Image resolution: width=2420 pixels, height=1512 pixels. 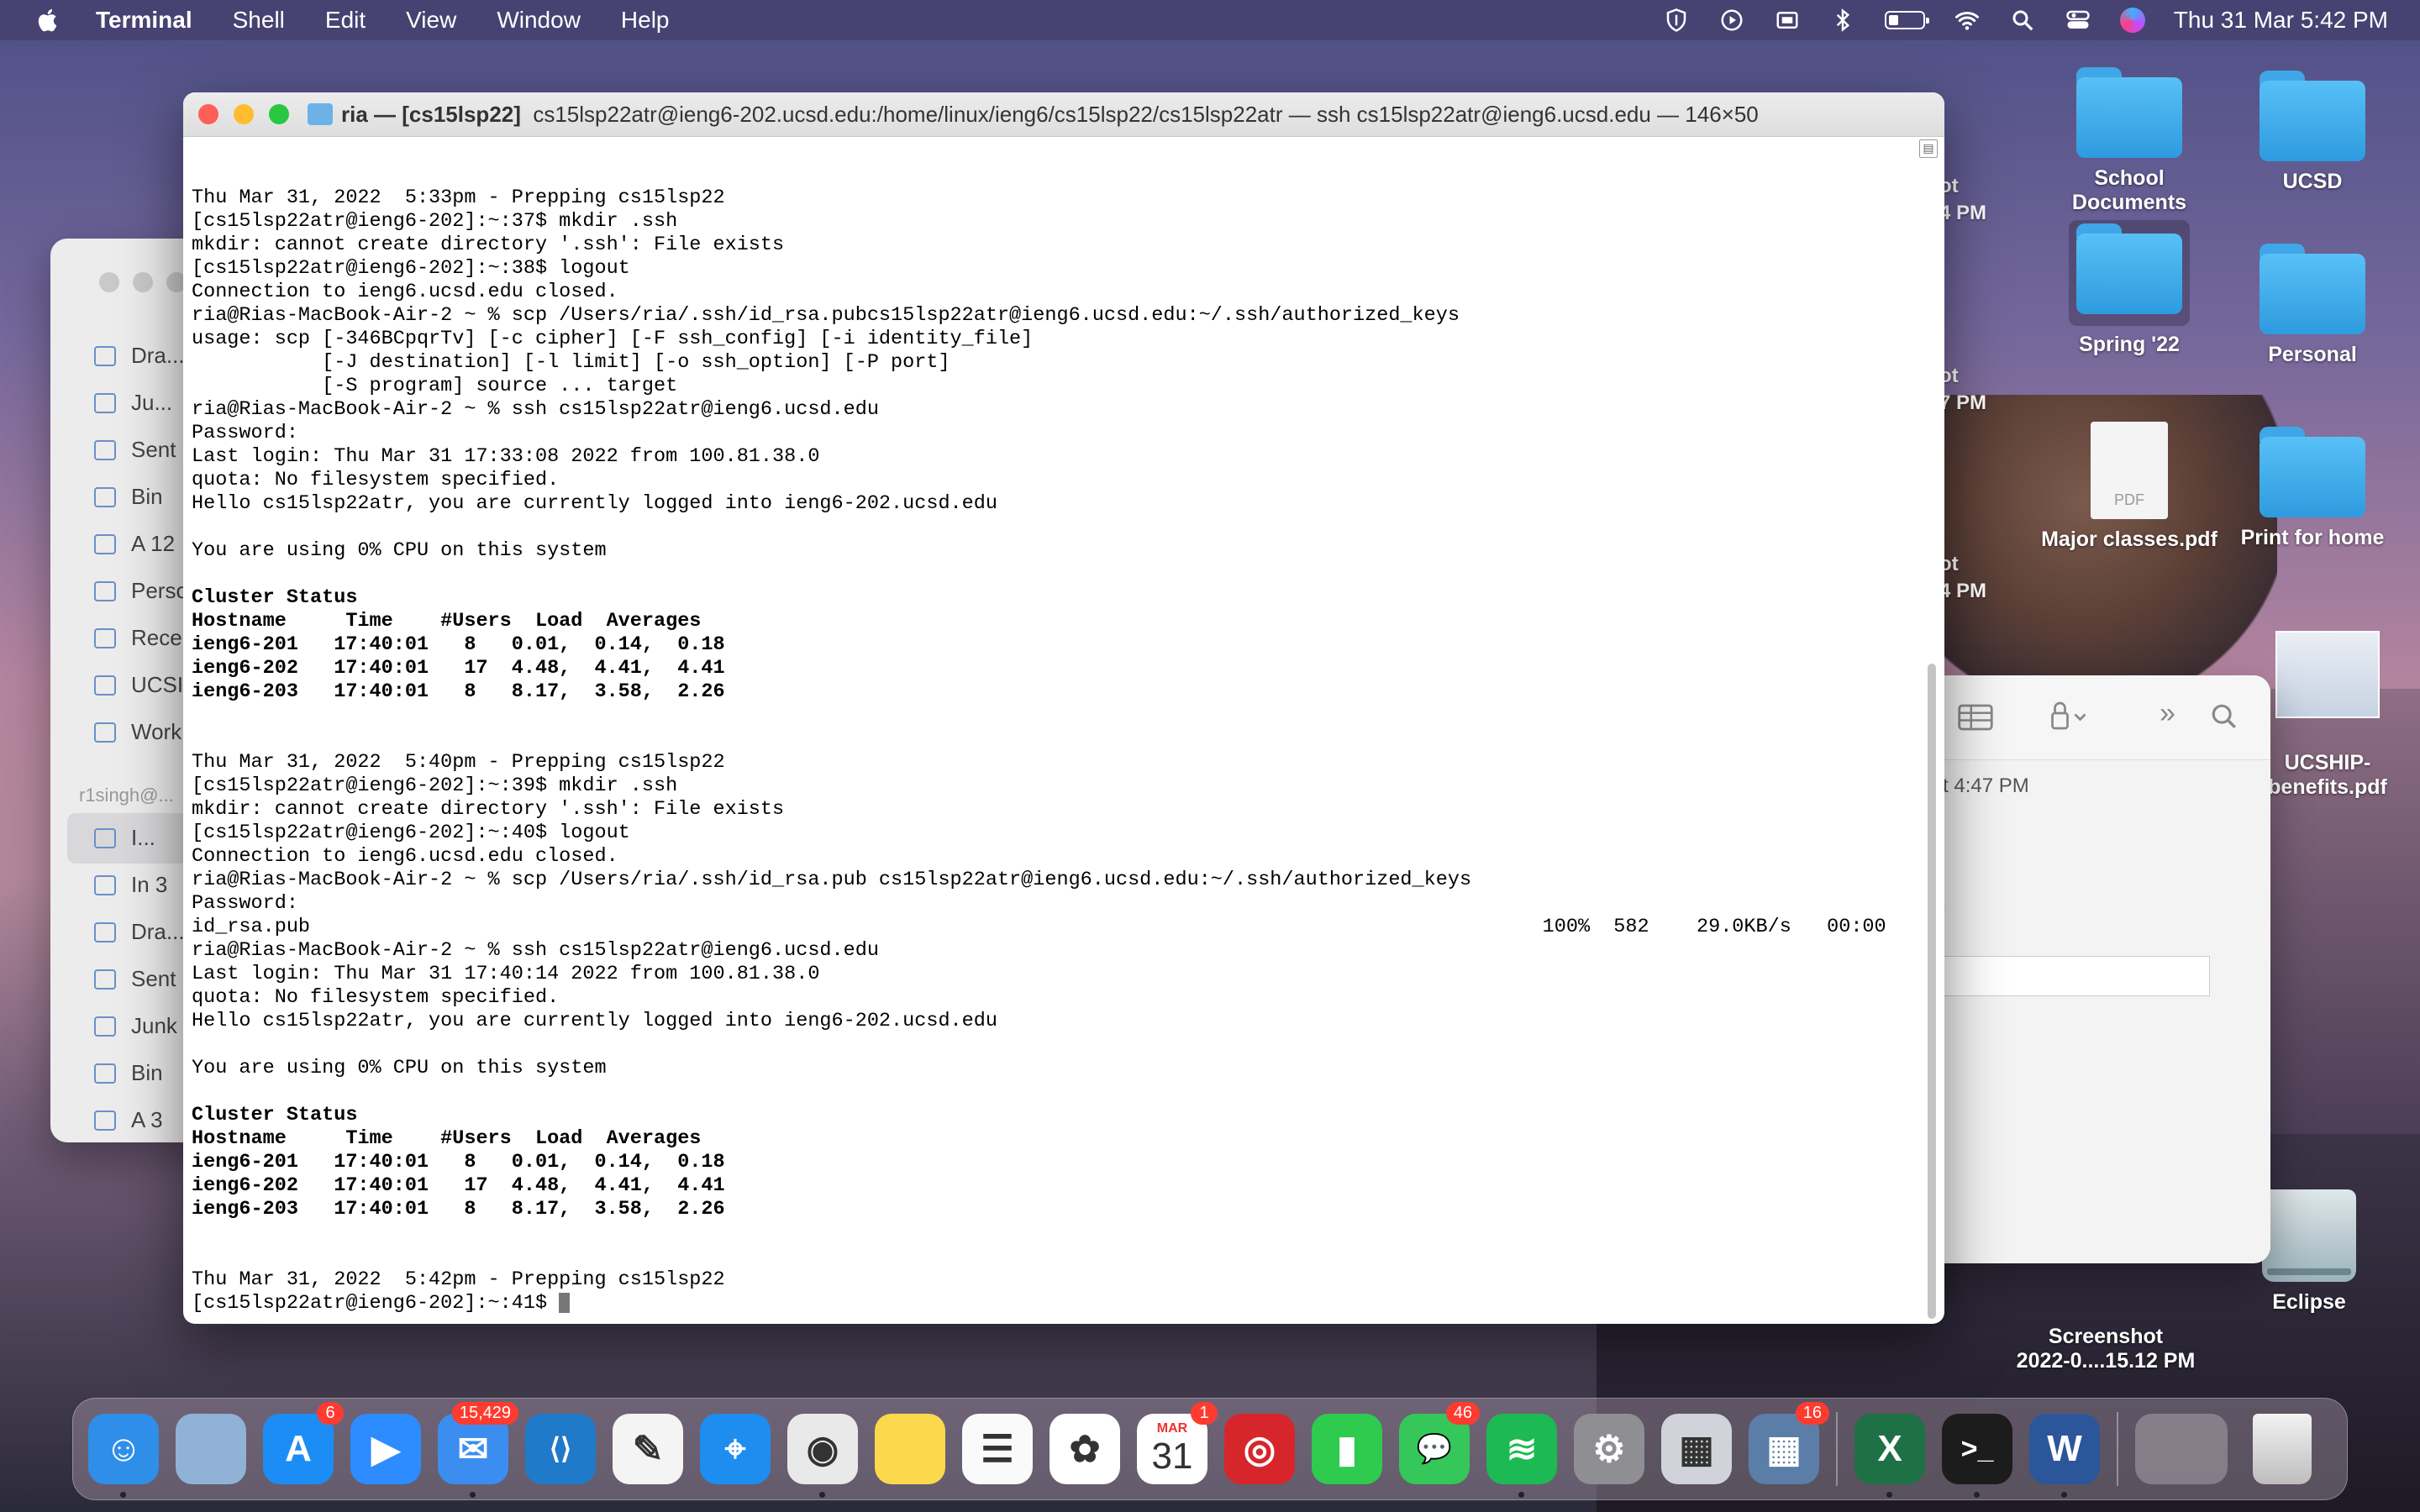 What do you see at coordinates (405, 856) in the screenshot?
I see `terminal-line: Connection to ieng6.ucsd.edu closed.` at bounding box center [405, 856].